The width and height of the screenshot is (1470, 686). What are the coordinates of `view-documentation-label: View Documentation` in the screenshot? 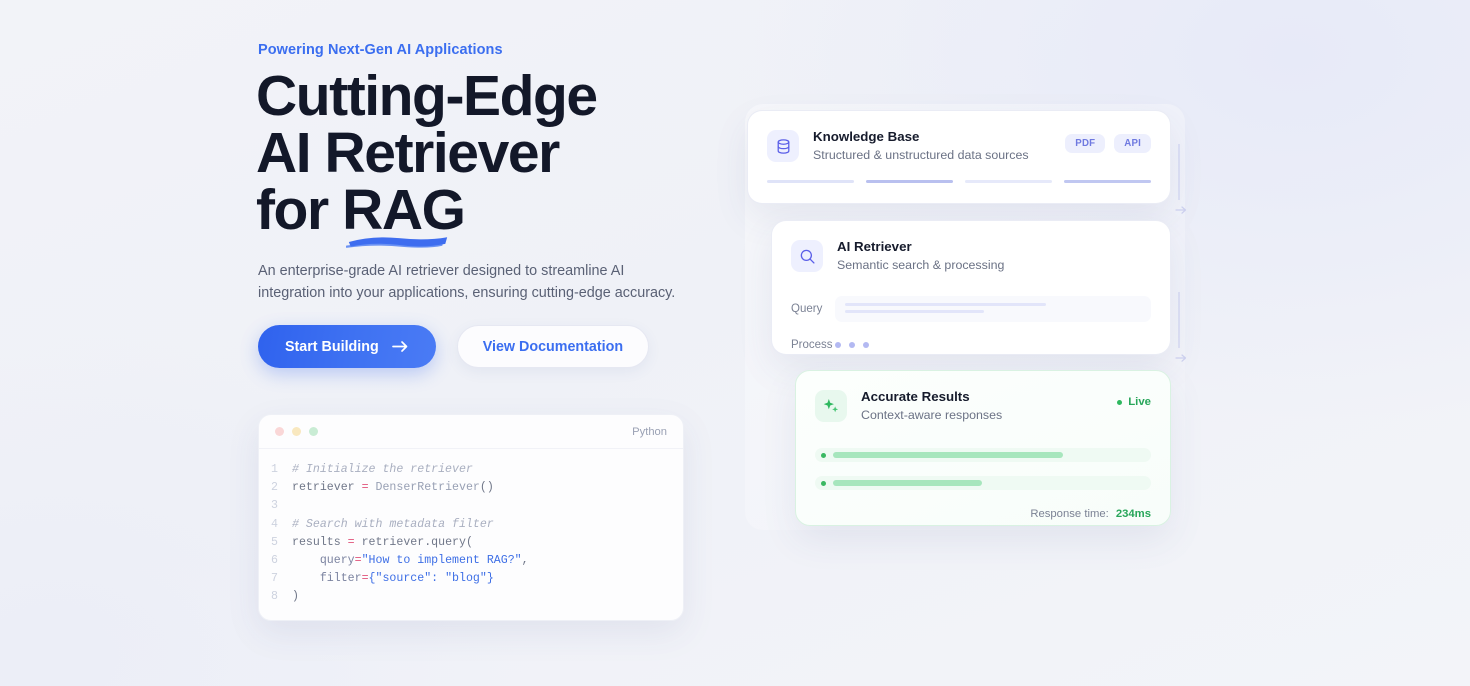 It's located at (553, 346).